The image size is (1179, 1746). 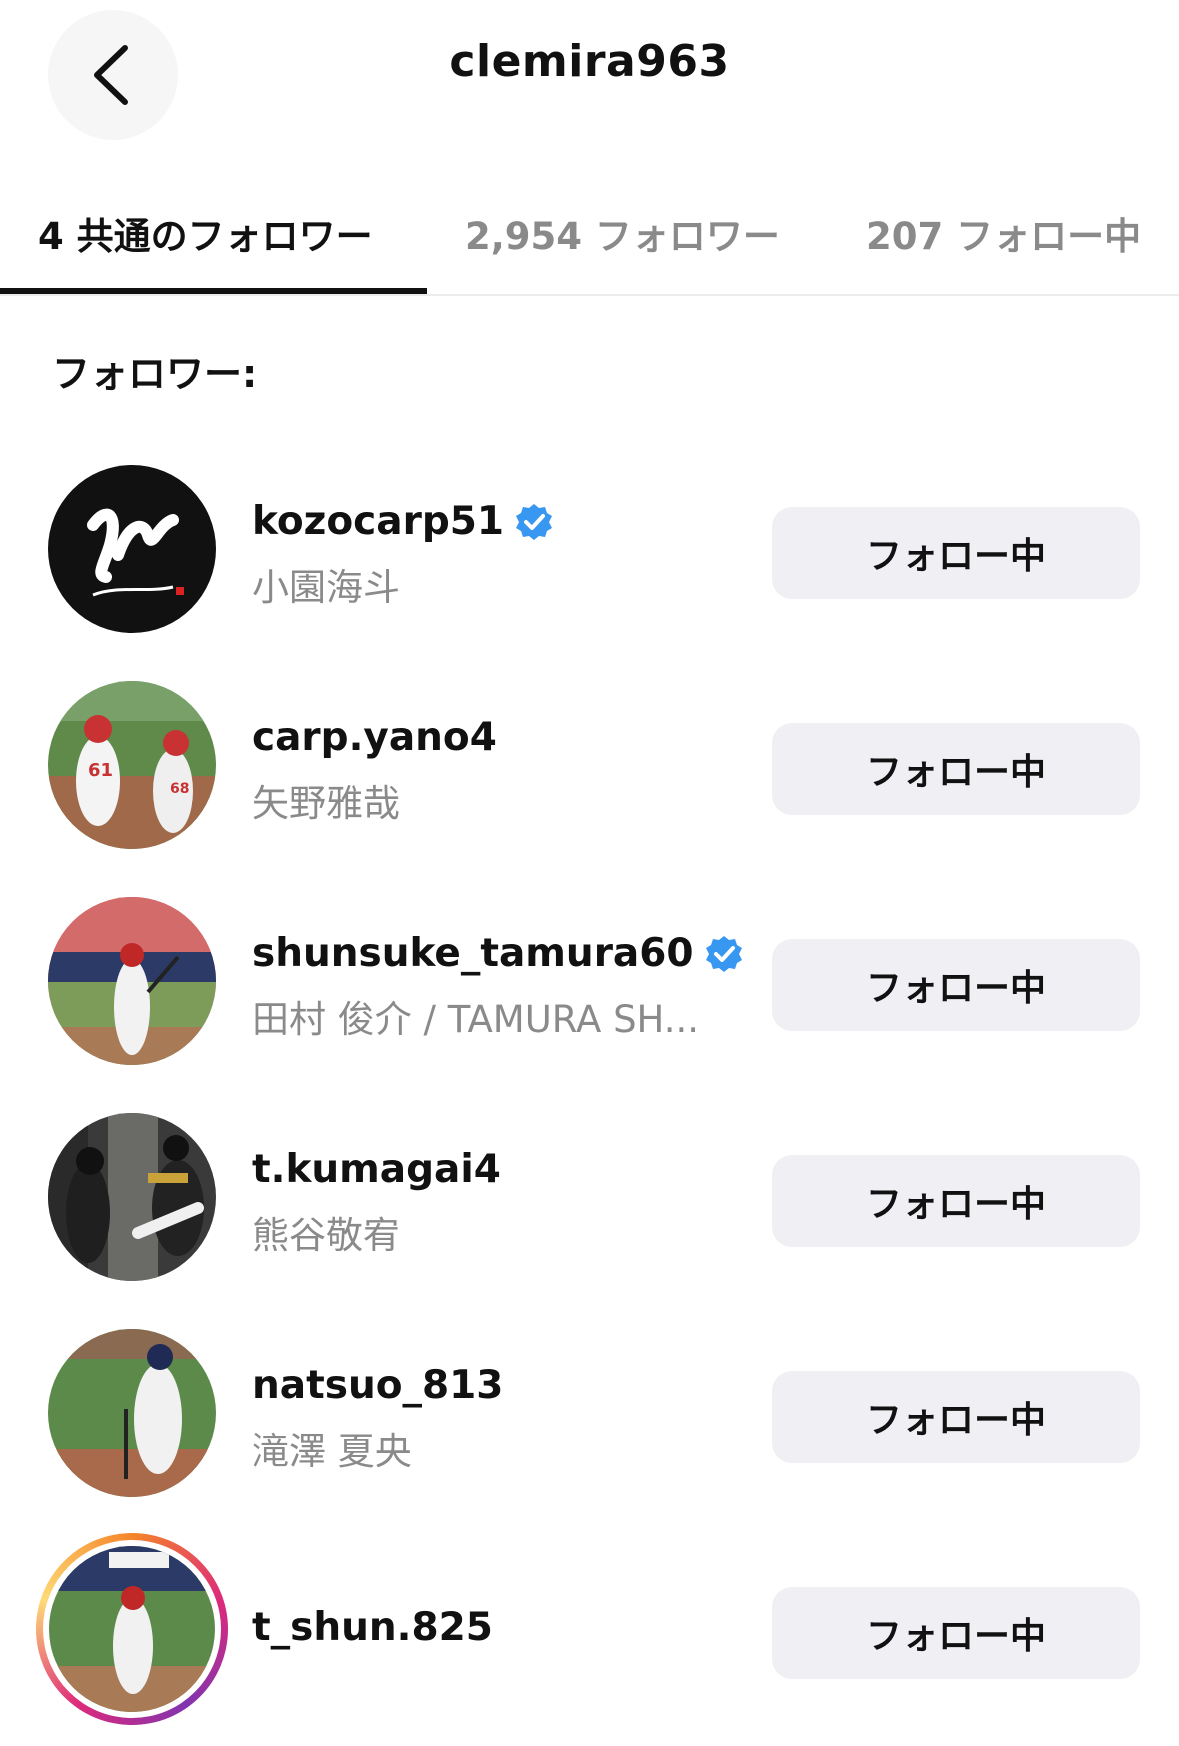 I want to click on username-text: carp.yano4, so click(x=374, y=737).